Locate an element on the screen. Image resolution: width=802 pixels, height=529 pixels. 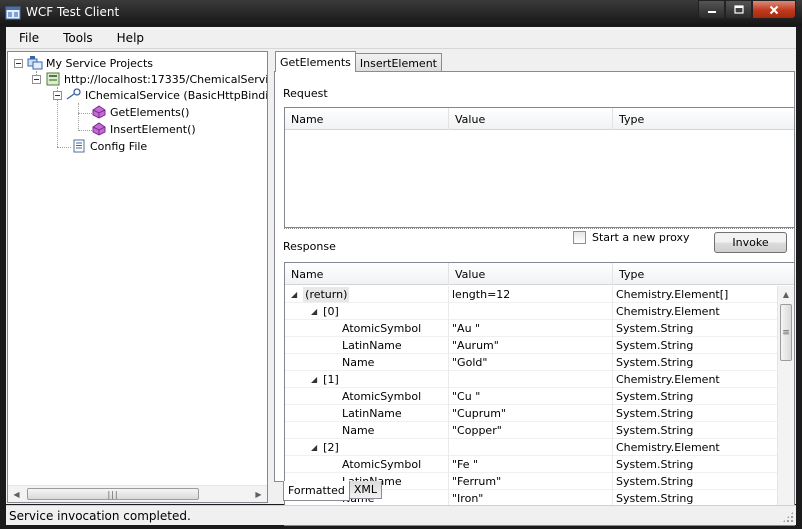
tree-node-operation-insertelement: InsertElement() is located at coordinates (143, 129).